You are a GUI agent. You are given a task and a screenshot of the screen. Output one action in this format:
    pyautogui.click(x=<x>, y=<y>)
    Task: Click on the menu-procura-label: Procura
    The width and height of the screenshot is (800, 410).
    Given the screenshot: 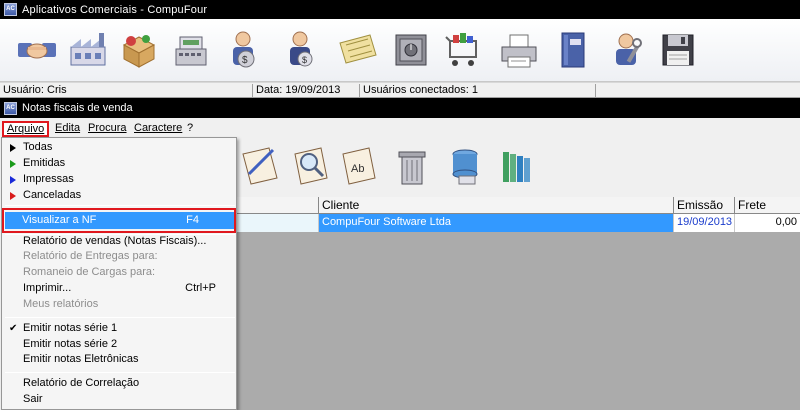 What is the action you would take?
    pyautogui.click(x=107, y=128)
    